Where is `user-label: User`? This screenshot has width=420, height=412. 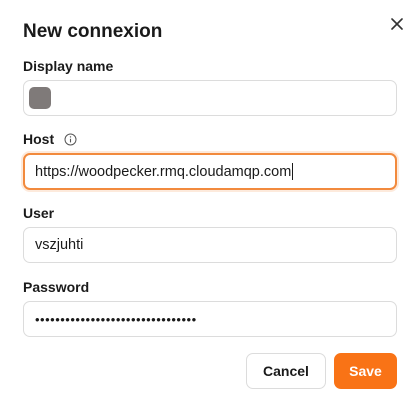 user-label: User is located at coordinates (38, 213).